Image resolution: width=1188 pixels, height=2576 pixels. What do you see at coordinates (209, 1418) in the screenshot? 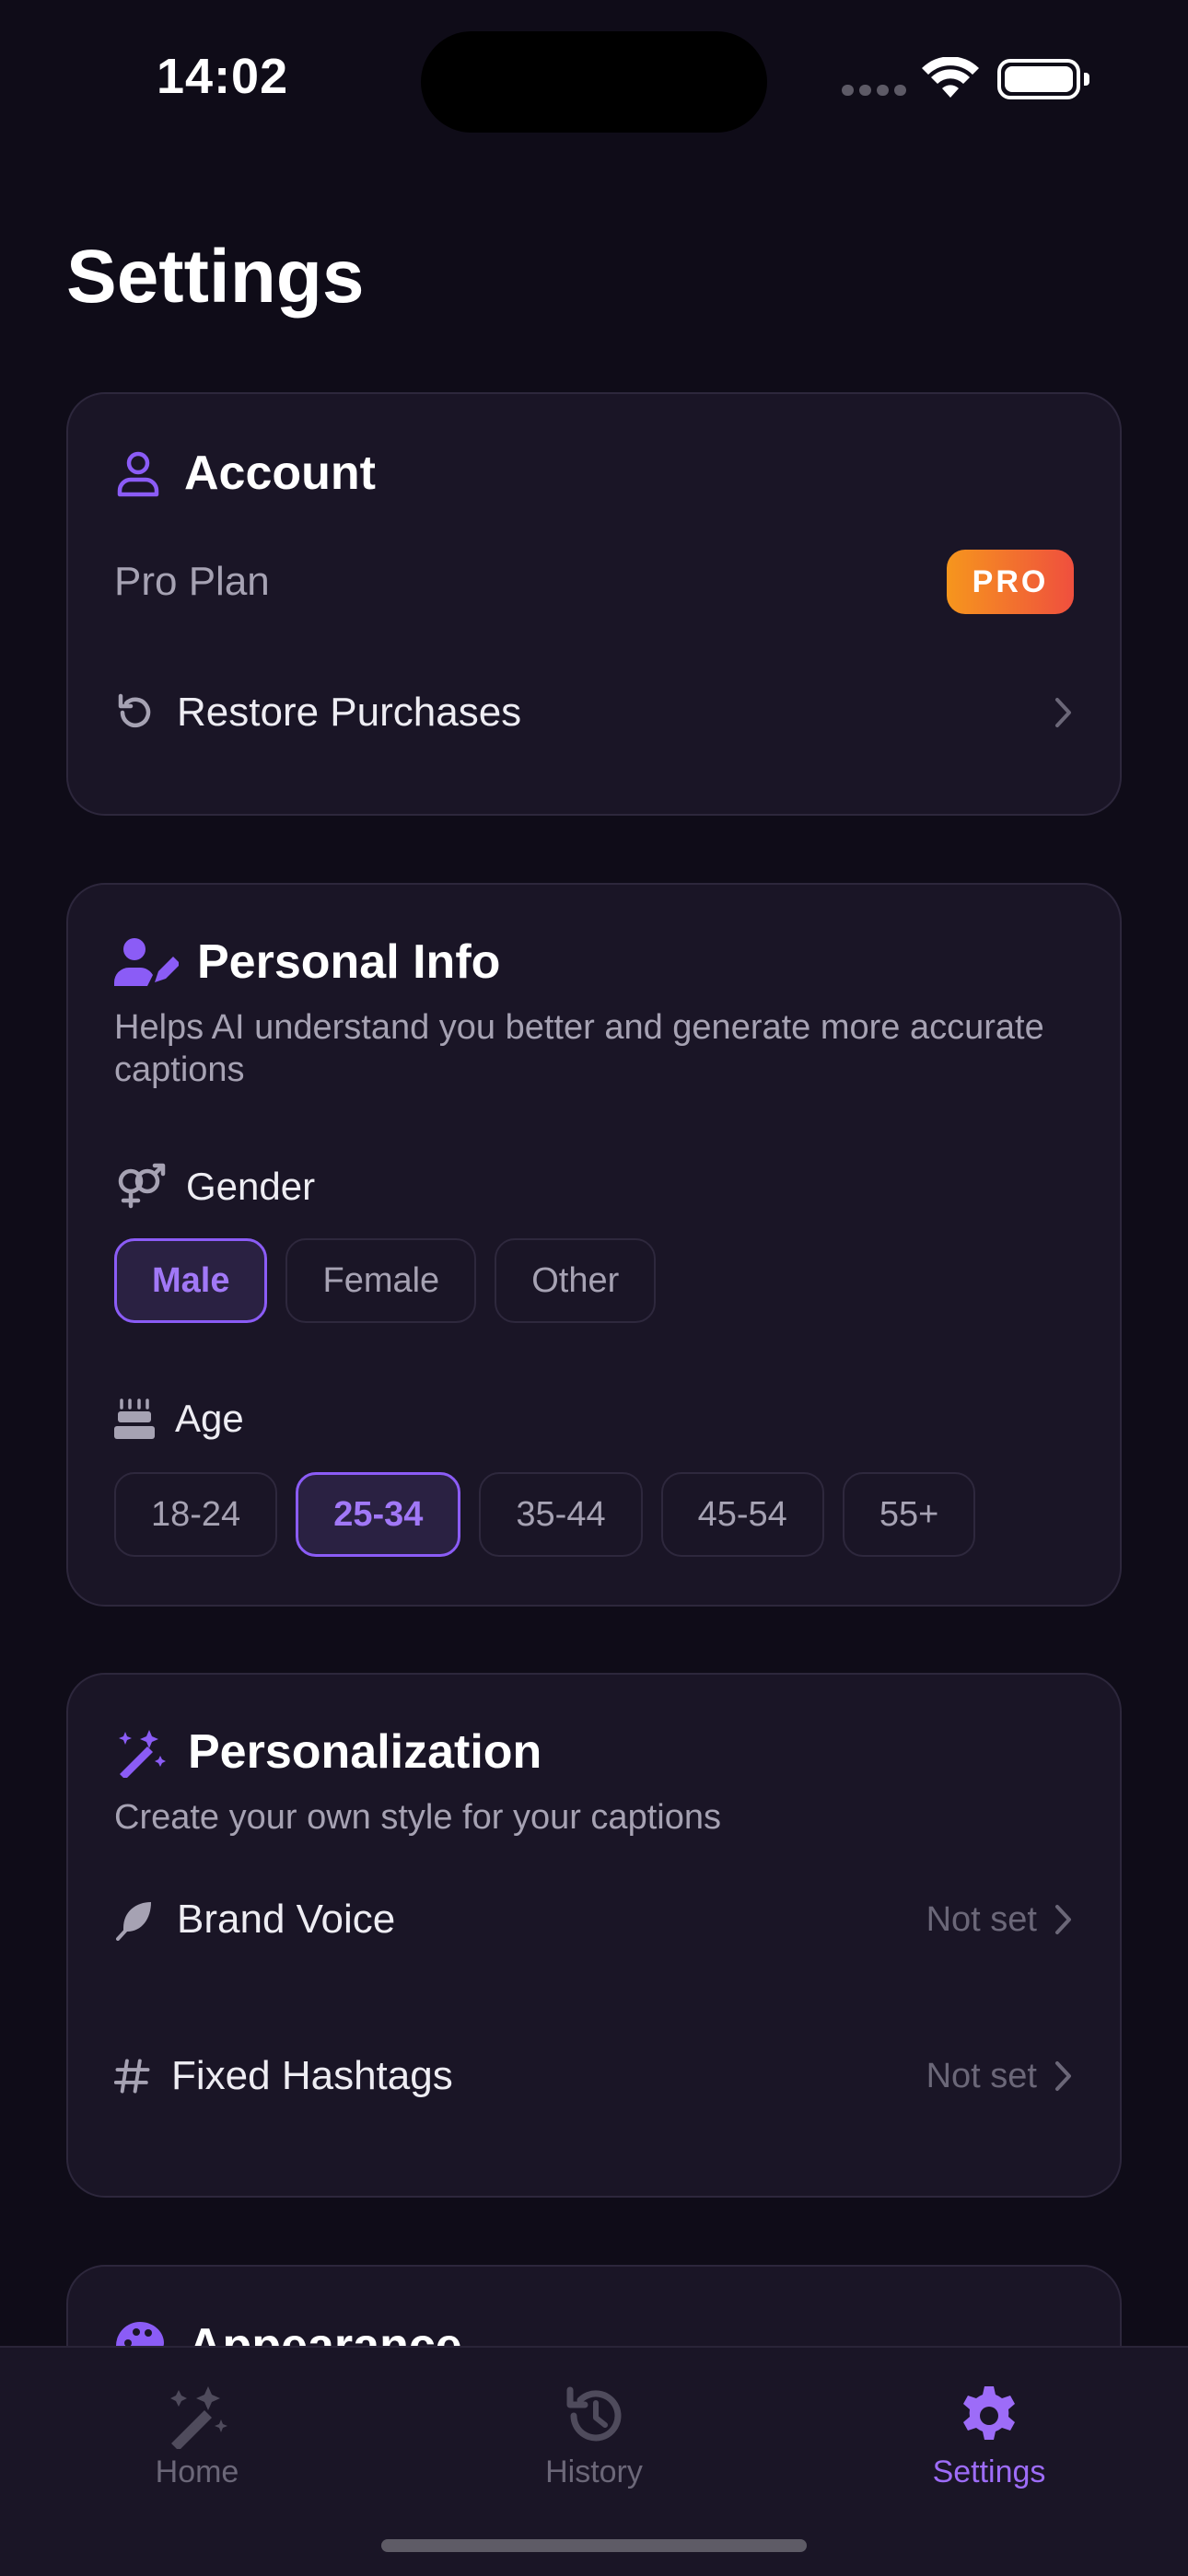
I see `age-label: Age` at bounding box center [209, 1418].